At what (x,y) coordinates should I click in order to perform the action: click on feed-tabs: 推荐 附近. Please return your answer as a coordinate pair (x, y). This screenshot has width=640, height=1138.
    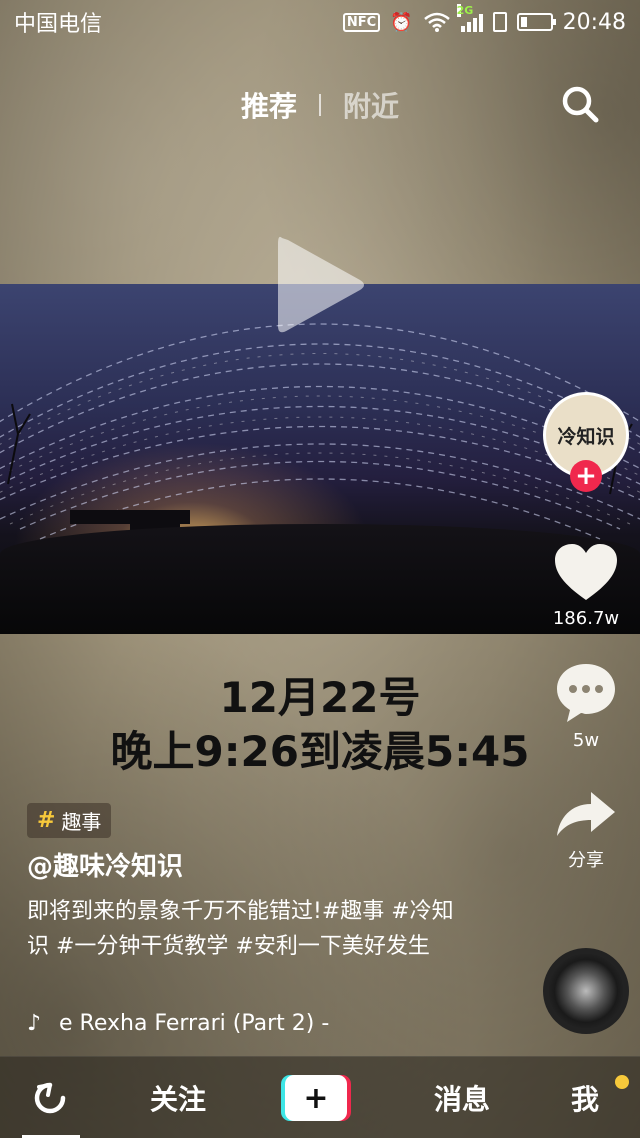
    Looking at the image, I should click on (320, 105).